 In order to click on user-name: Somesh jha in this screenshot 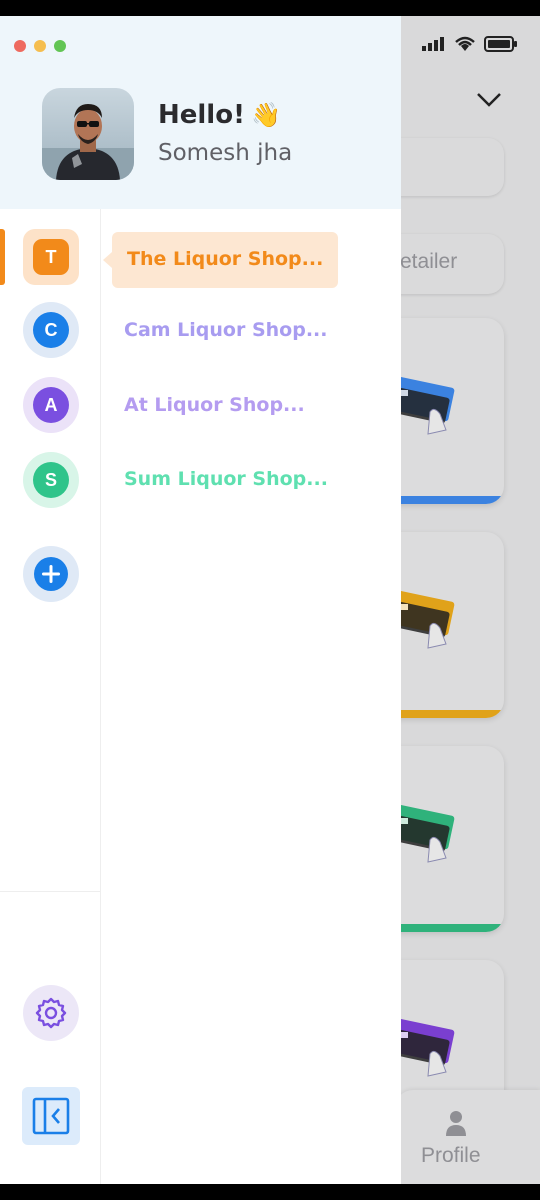, I will do `click(225, 153)`.